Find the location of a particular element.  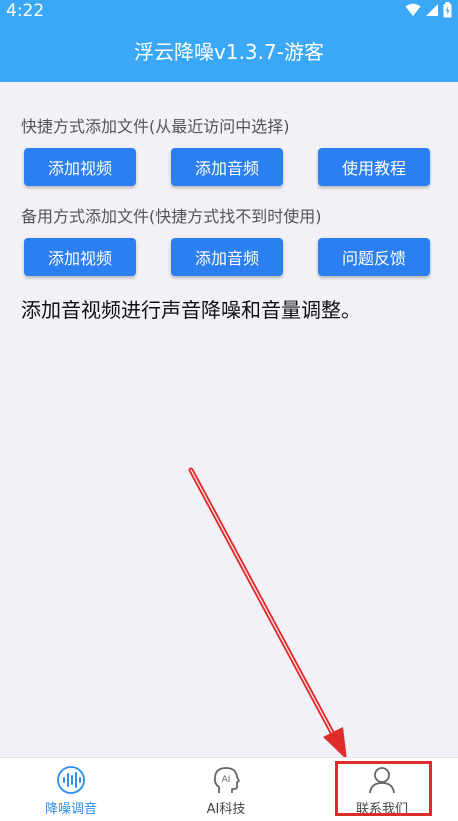

waveform-icon is located at coordinates (71, 780).